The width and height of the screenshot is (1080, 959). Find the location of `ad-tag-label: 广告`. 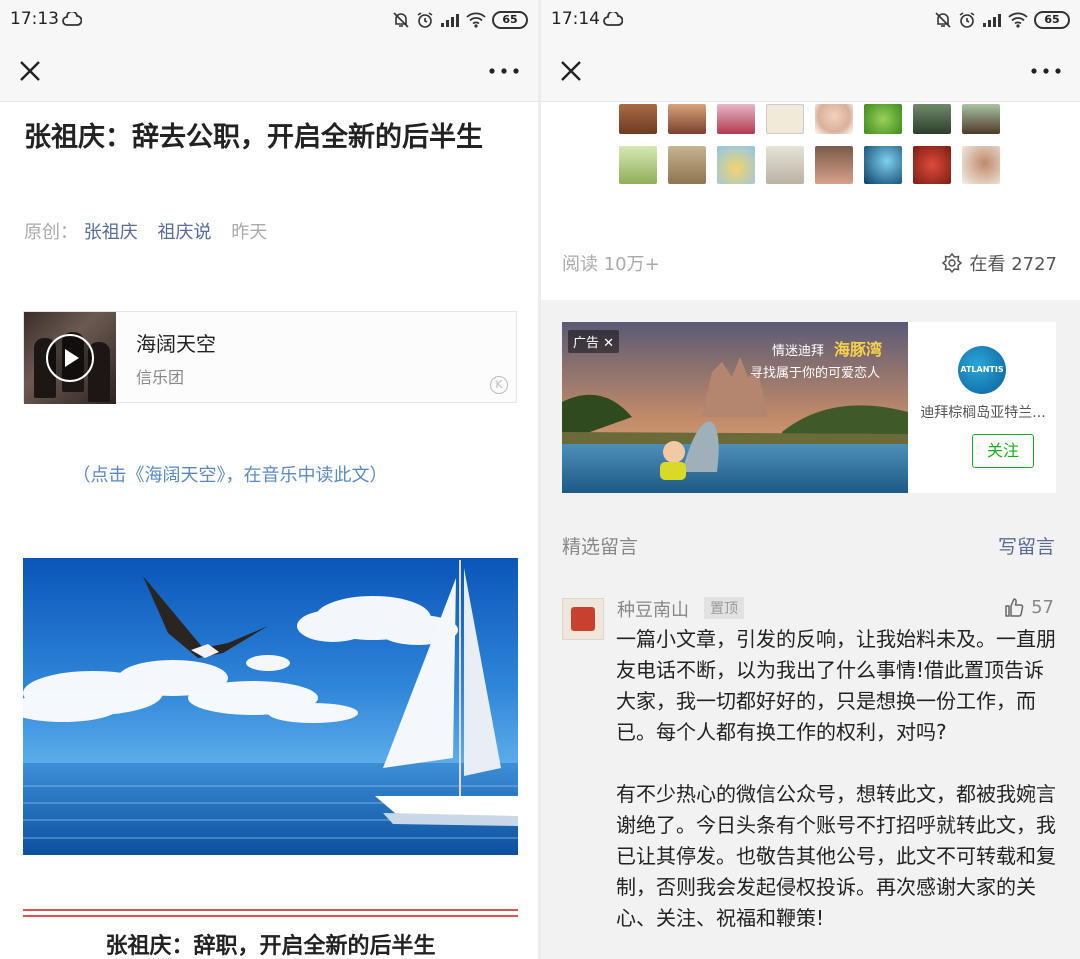

ad-tag-label: 广告 is located at coordinates (586, 343).